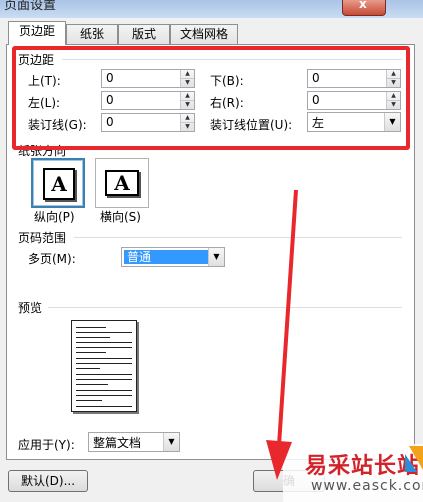 The height and width of the screenshot is (502, 423). Describe the element at coordinates (30, 308) in the screenshot. I see `preview-group-label: 预览` at that location.